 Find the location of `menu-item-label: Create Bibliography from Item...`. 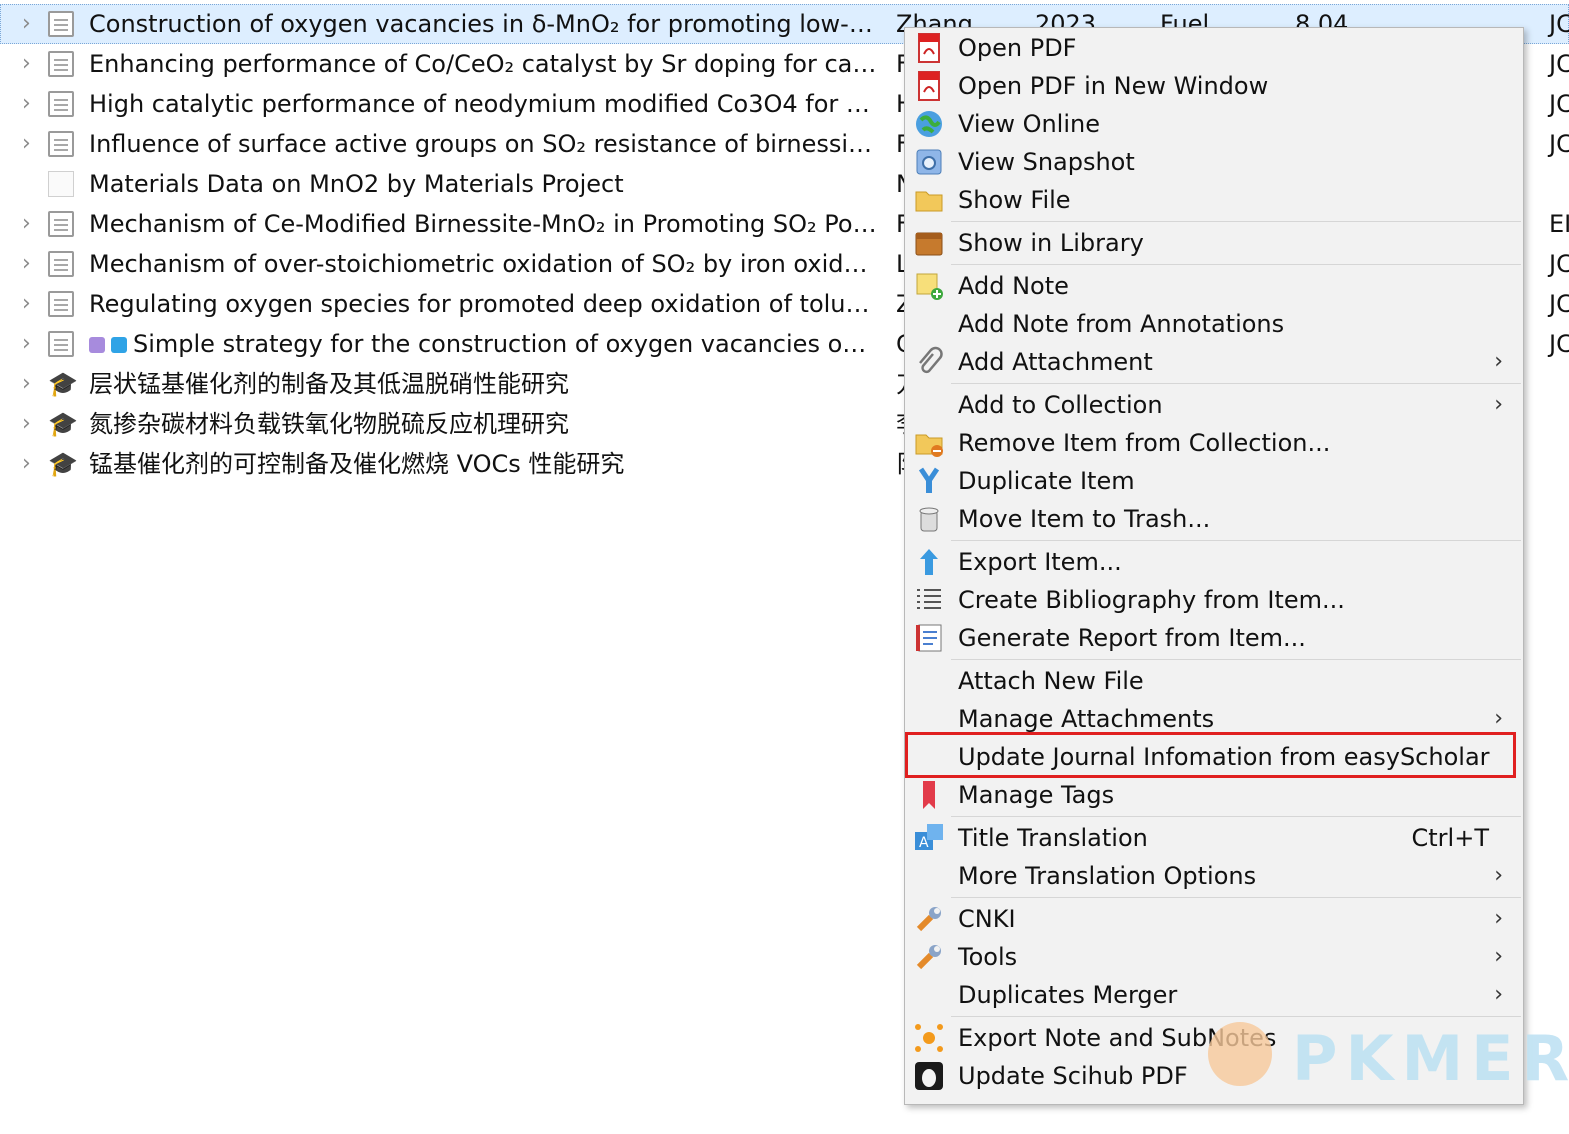

menu-item-label: Create Bibliography from Item... is located at coordinates (1151, 600).